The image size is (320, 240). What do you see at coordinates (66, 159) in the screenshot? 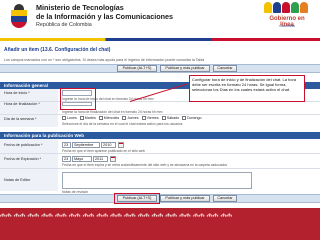
I see `exp-day-select: 23` at bounding box center [66, 159].